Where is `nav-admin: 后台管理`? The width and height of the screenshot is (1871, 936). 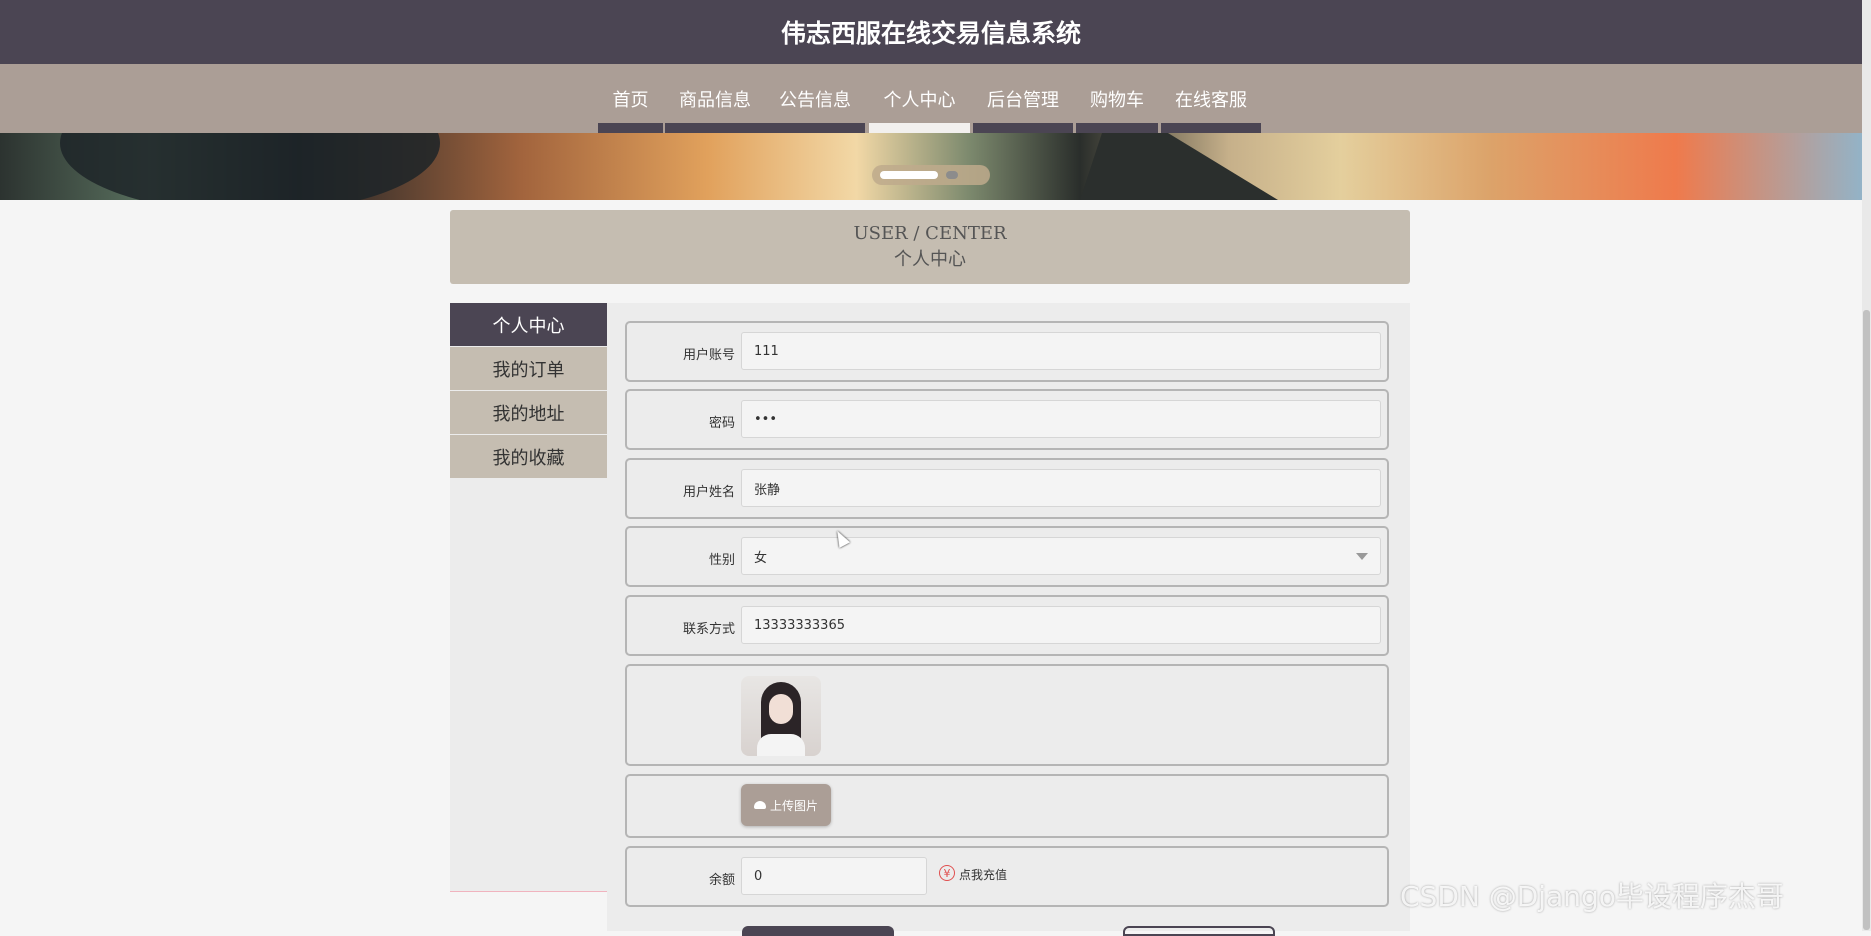
nav-admin: 后台管理 is located at coordinates (1023, 98).